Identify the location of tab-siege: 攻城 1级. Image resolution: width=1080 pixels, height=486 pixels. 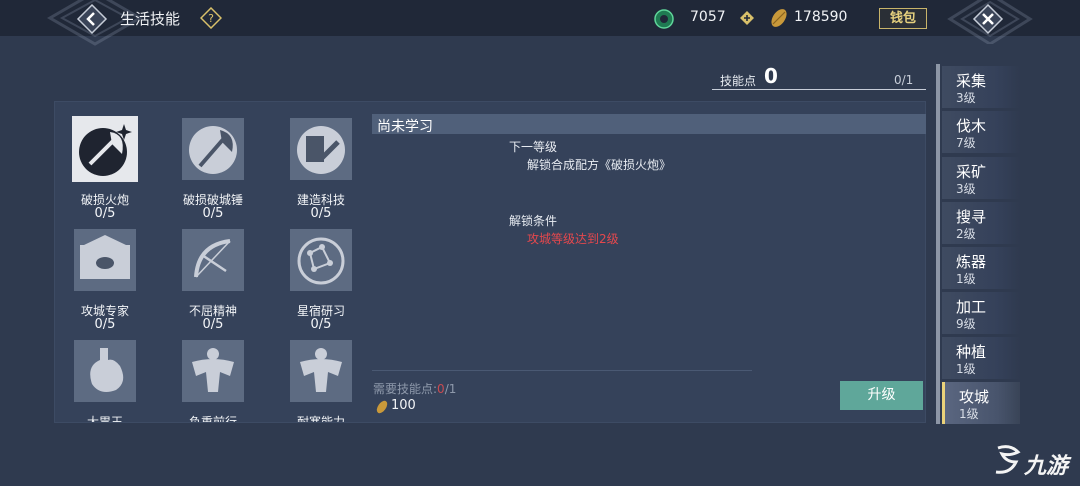
(981, 403).